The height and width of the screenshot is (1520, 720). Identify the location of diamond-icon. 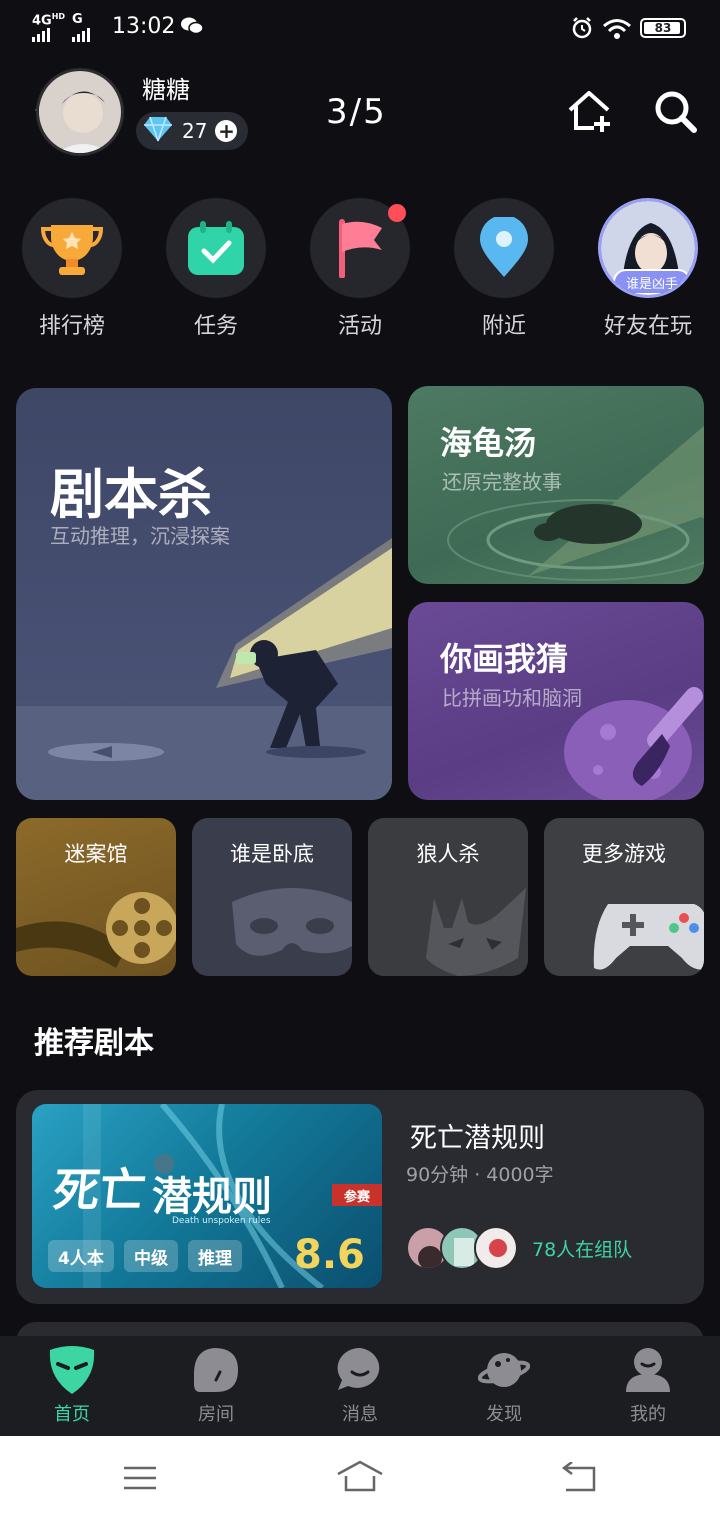
(158, 131).